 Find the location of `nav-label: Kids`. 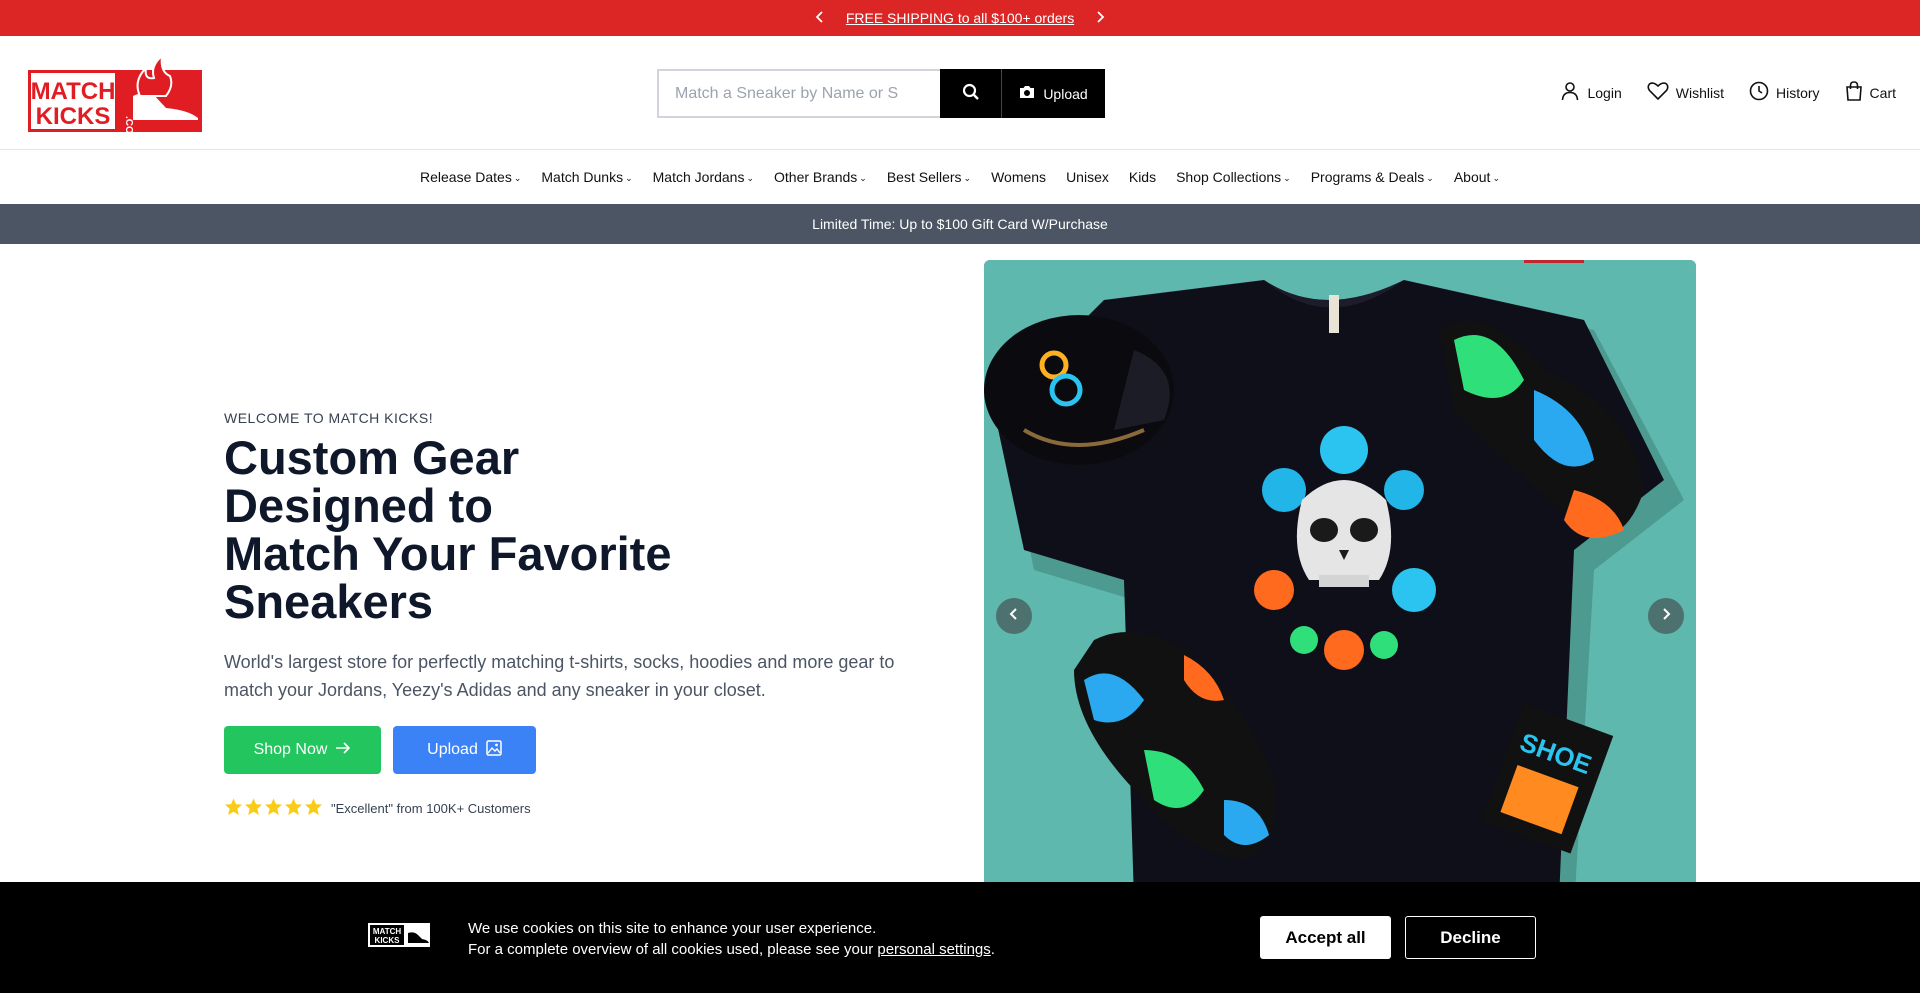

nav-label: Kids is located at coordinates (1142, 177).